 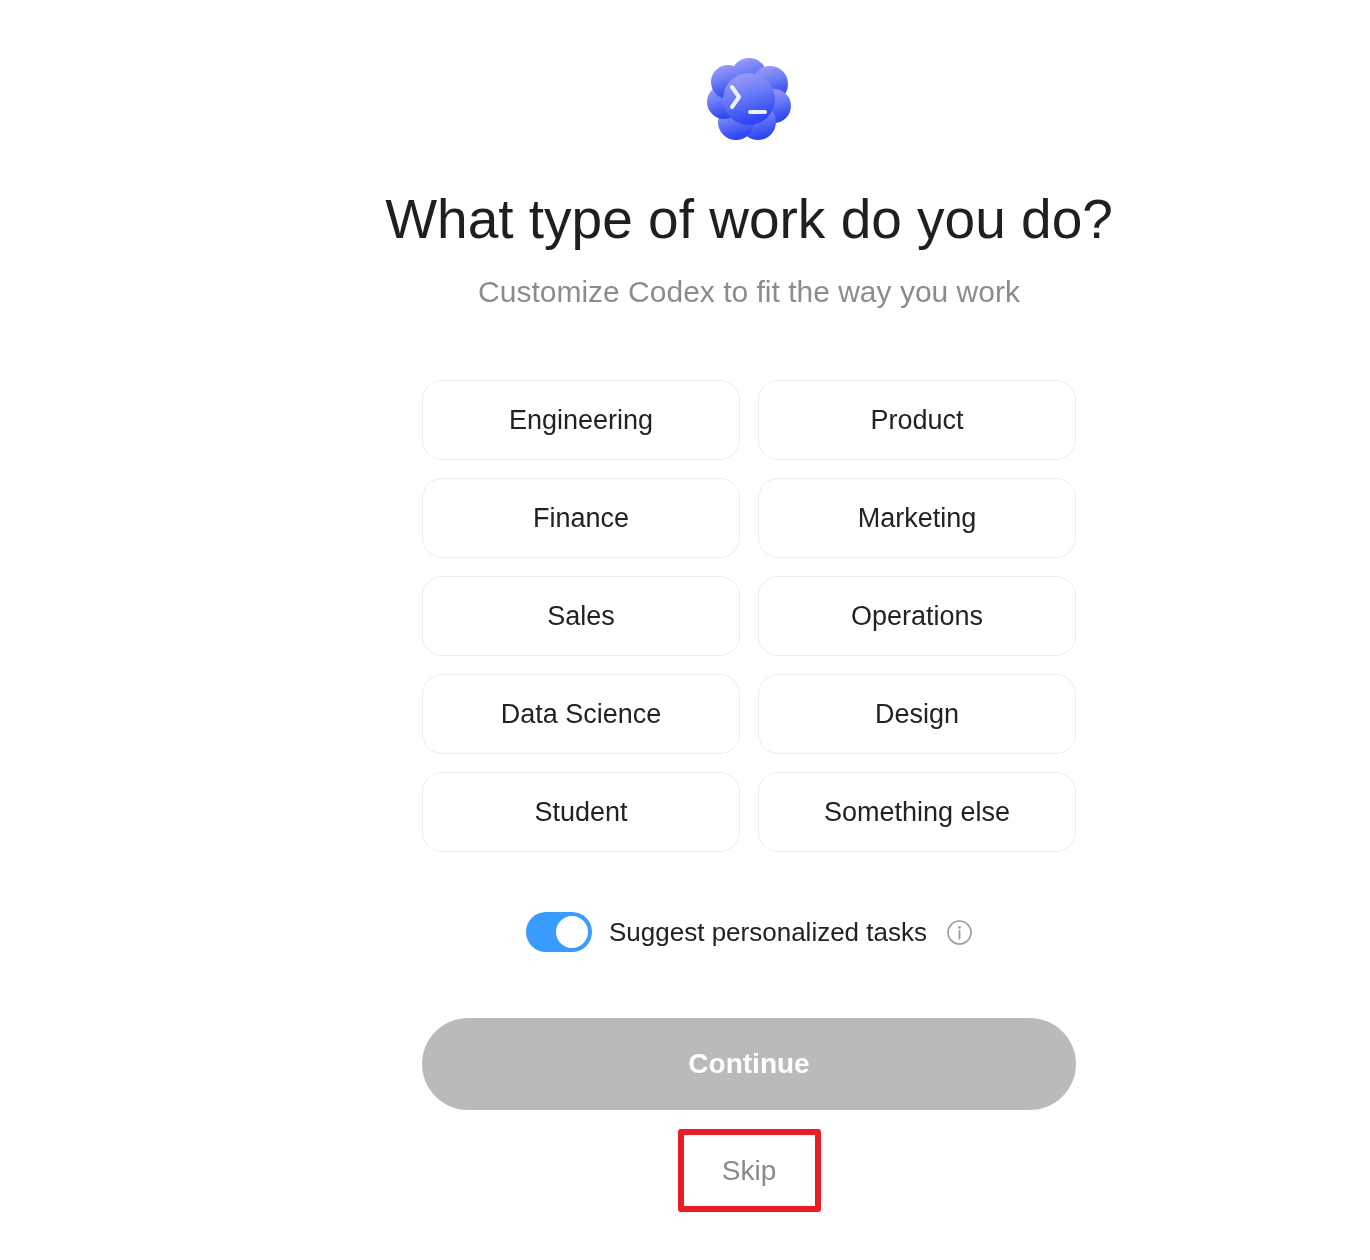 What do you see at coordinates (749, 219) in the screenshot?
I see `page-title: What type of work do you do?` at bounding box center [749, 219].